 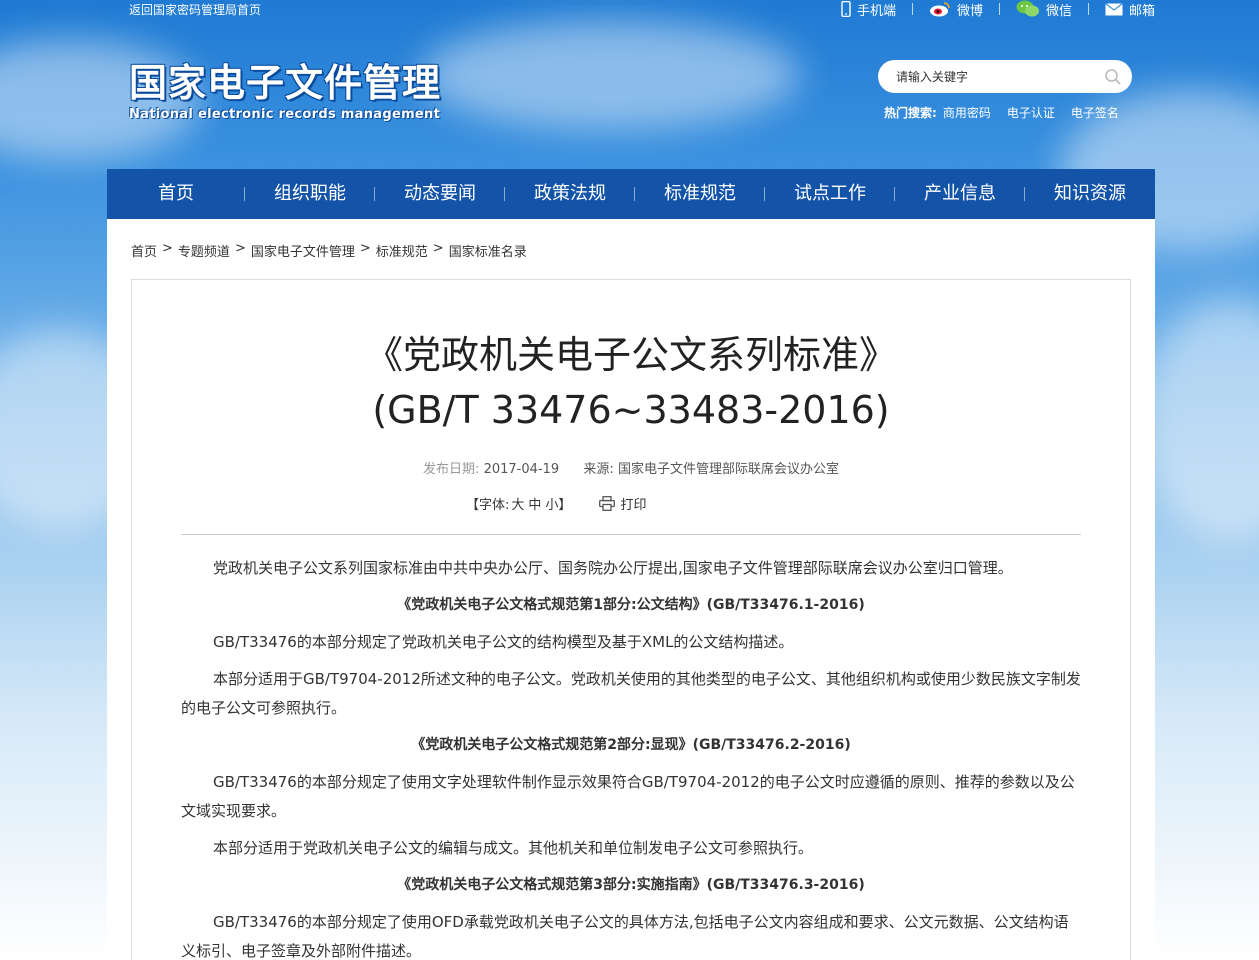 I want to click on search-box, so click(x=1005, y=76).